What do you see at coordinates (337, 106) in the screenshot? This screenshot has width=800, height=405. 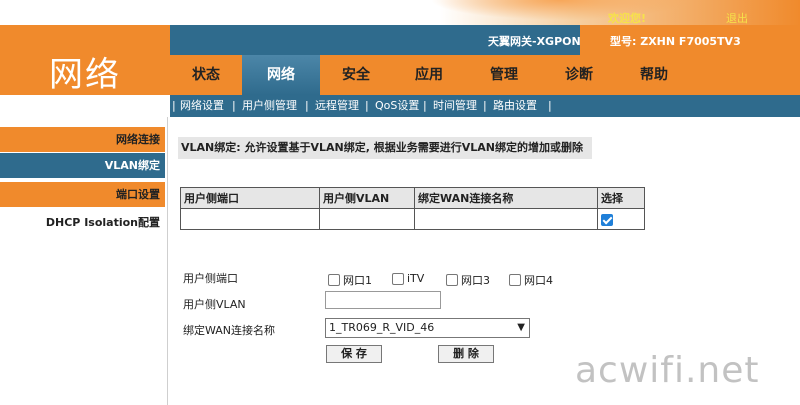 I see `subnav-item-remote: 远程管理` at bounding box center [337, 106].